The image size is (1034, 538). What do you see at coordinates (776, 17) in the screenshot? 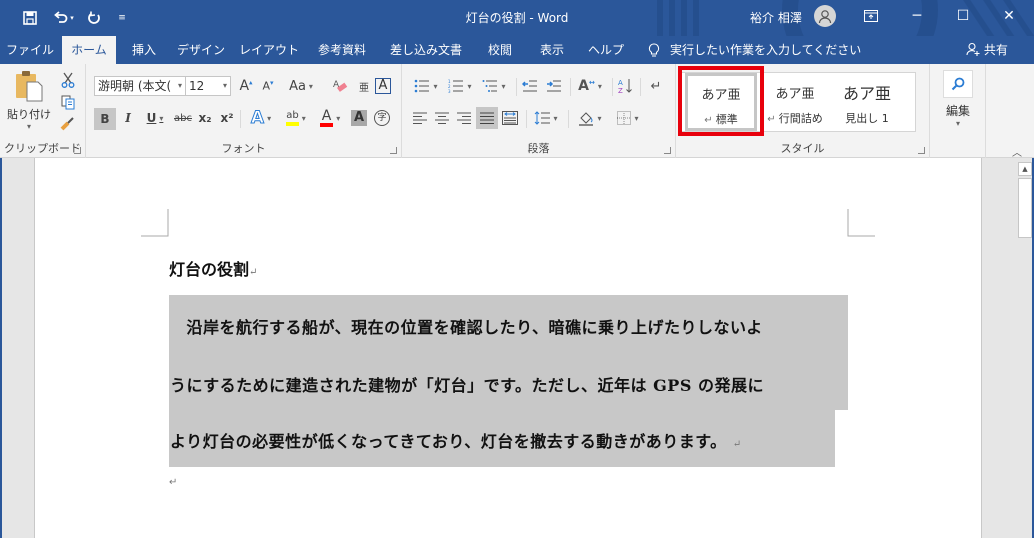
I see `user-name: 裕介 相澤` at bounding box center [776, 17].